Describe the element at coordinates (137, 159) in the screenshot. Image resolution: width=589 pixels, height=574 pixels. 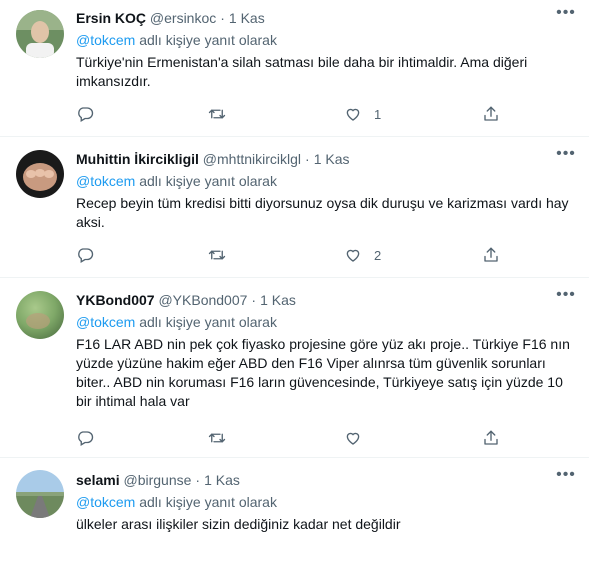
I see `author-name: Muhittin İkircikligil` at that location.